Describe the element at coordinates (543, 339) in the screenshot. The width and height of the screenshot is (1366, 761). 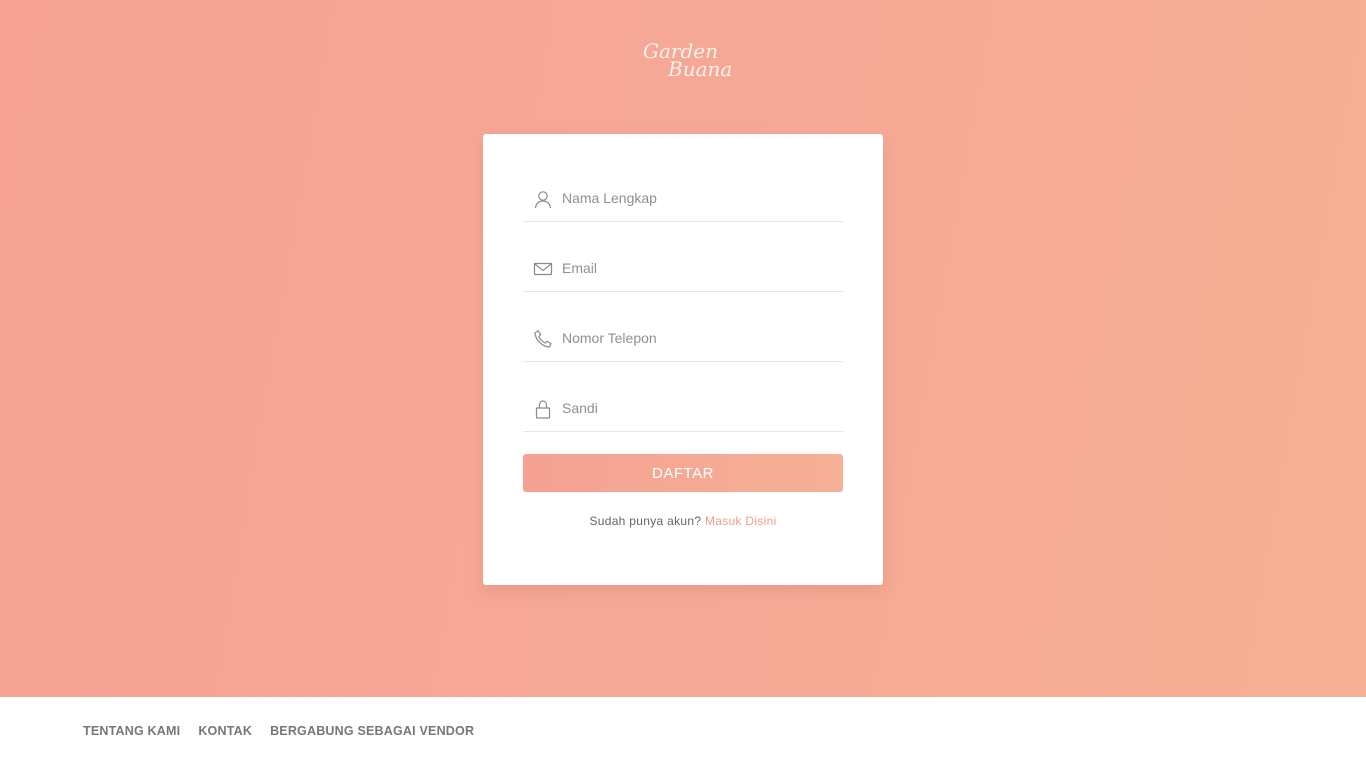
I see `phone-icon` at that location.